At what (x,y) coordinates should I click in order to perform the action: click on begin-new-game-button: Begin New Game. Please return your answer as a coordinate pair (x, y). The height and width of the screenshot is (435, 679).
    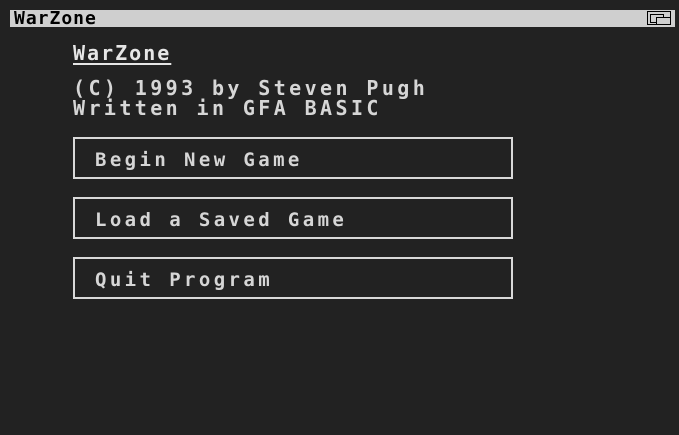
    Looking at the image, I should click on (293, 158).